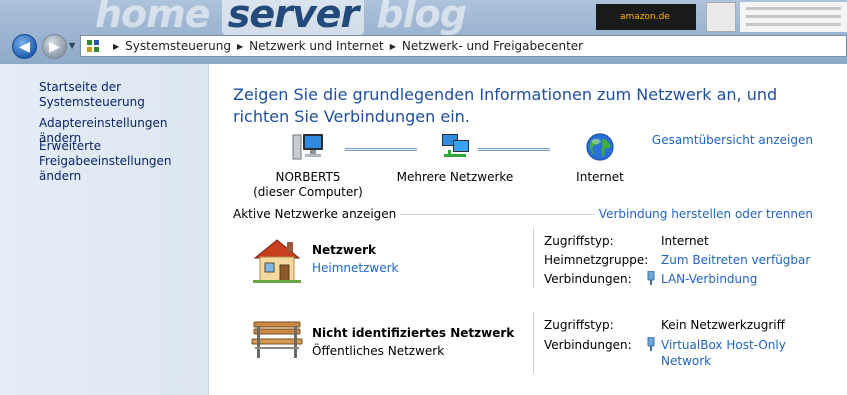  I want to click on network-2-connection-line-2: Network, so click(723, 361).